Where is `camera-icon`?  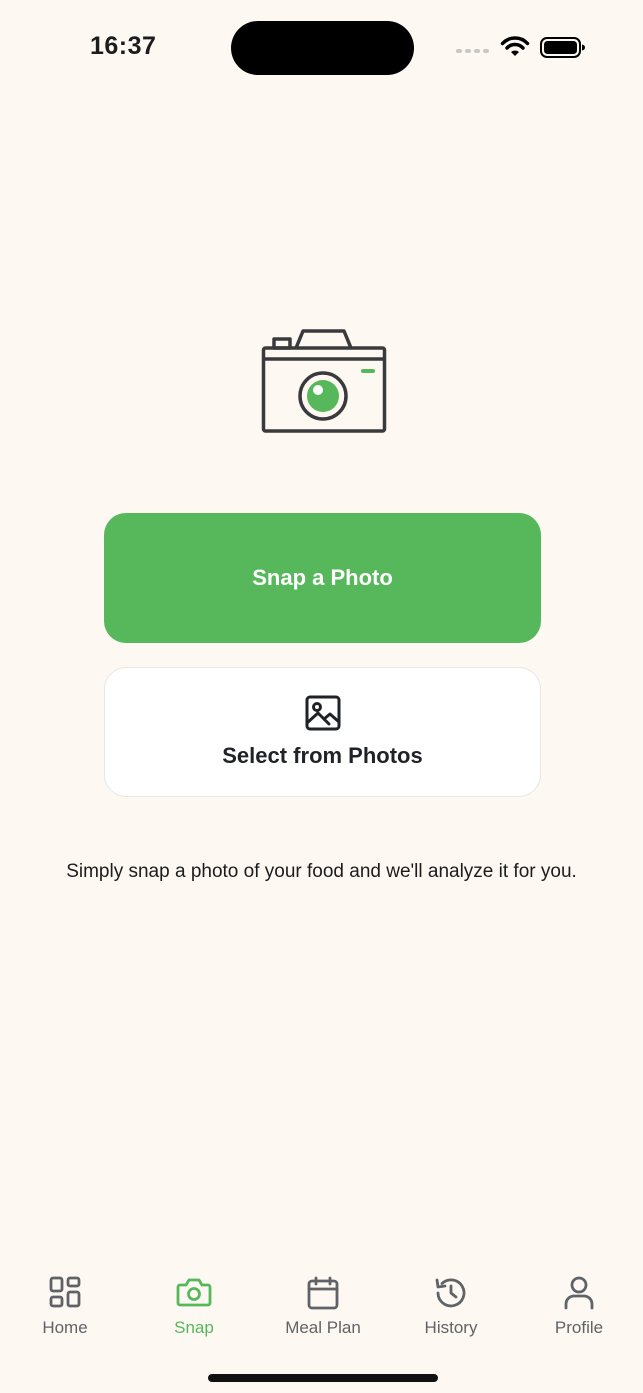 camera-icon is located at coordinates (194, 1292).